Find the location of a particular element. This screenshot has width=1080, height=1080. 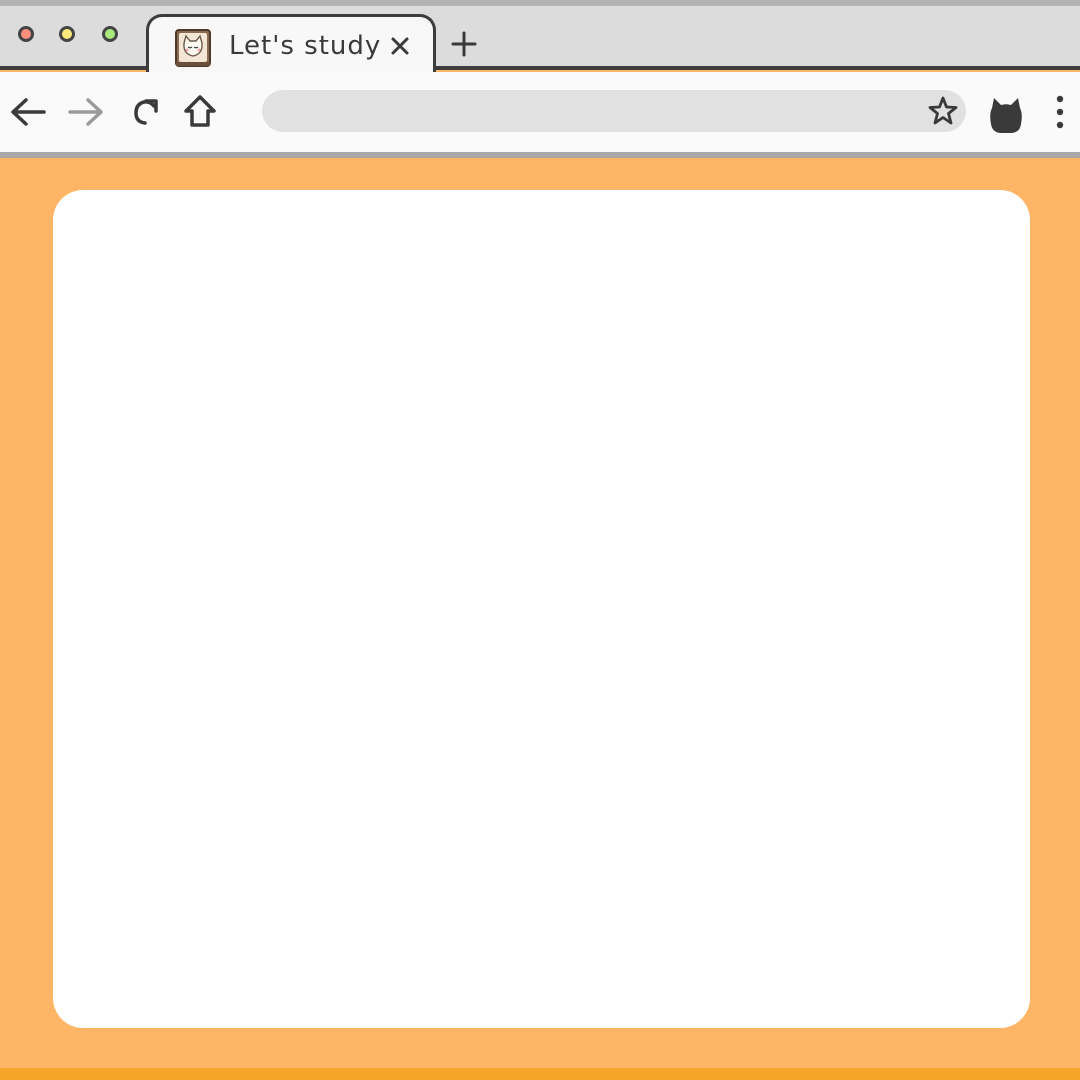

vertical-dots-icon is located at coordinates (1060, 112).